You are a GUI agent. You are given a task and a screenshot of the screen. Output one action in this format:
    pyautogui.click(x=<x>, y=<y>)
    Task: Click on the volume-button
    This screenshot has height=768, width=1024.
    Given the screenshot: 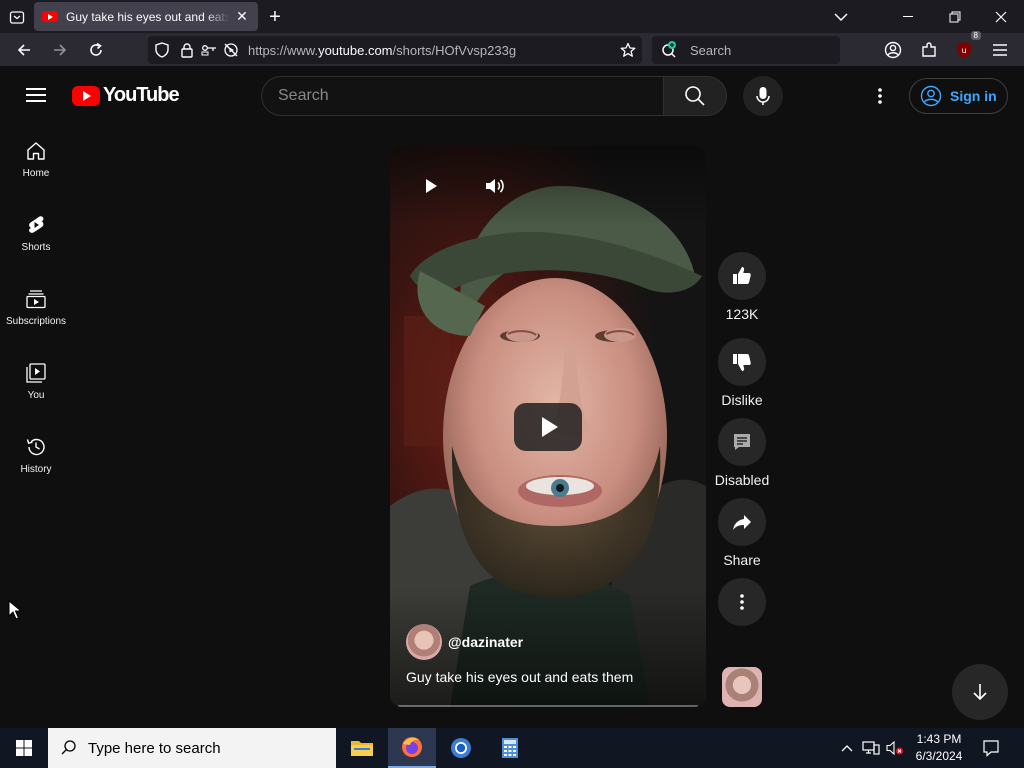 What is the action you would take?
    pyautogui.click(x=494, y=186)
    